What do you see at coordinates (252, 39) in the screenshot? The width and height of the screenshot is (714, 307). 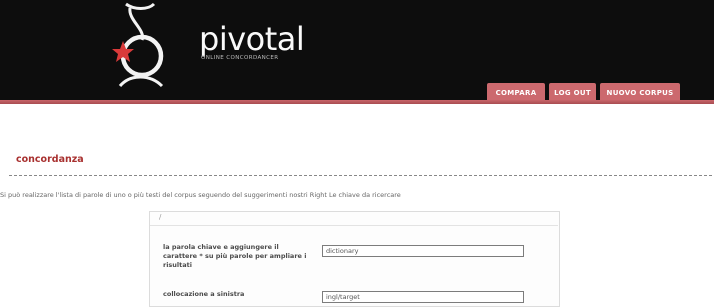 I see `logo-wordmark: pivotal` at bounding box center [252, 39].